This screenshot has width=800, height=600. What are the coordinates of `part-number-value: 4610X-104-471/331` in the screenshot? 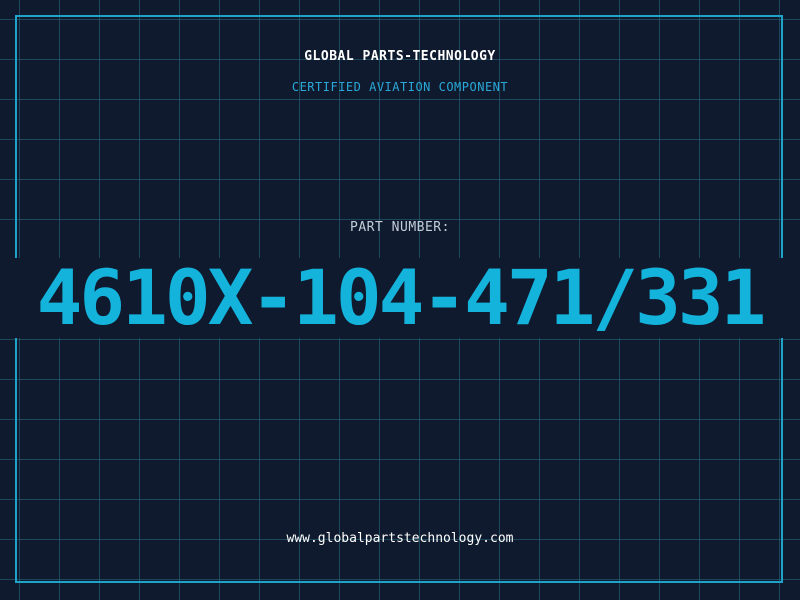 It's located at (401, 297).